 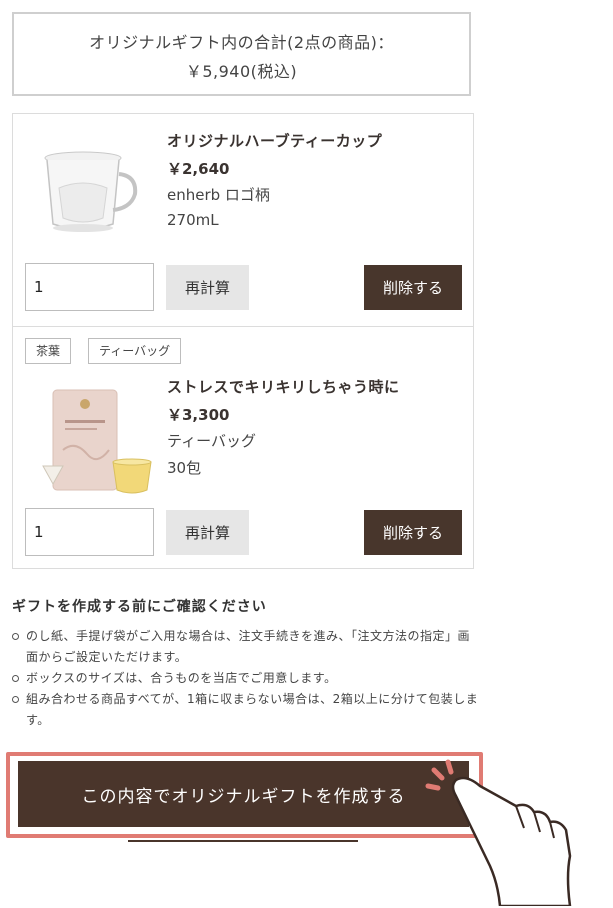 I want to click on item-name: オリジナルハーブティーカップ, so click(x=274, y=140).